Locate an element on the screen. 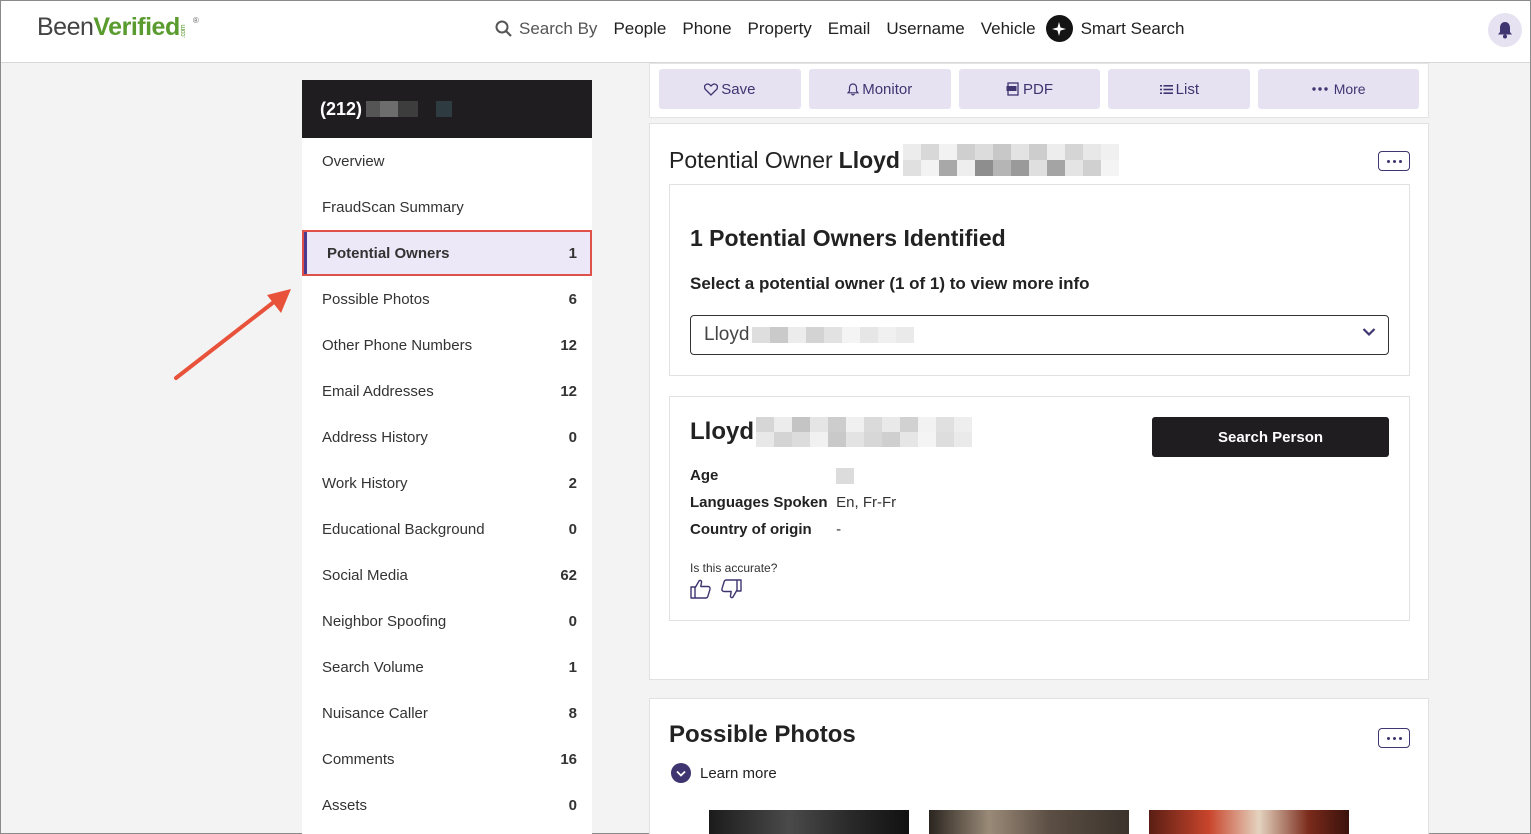 Image resolution: width=1531 pixels, height=834 pixels. sidebar-item-count: 8 is located at coordinates (572, 713).